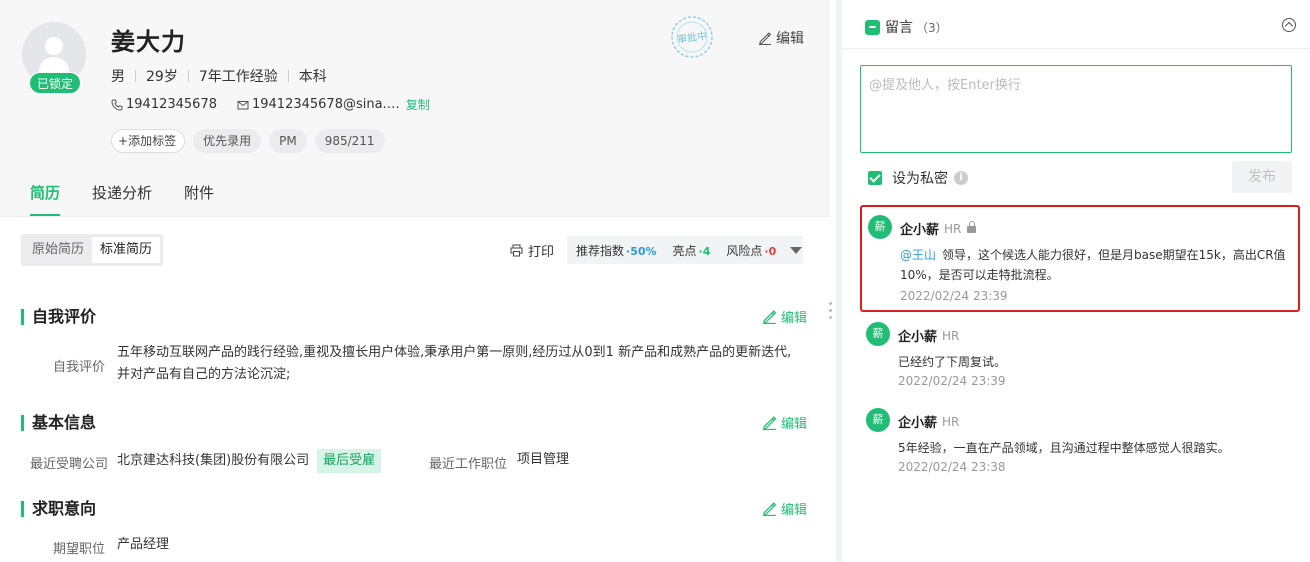 Image resolution: width=1310 pixels, height=562 pixels. I want to click on recent-position: 项目管理, so click(543, 459).